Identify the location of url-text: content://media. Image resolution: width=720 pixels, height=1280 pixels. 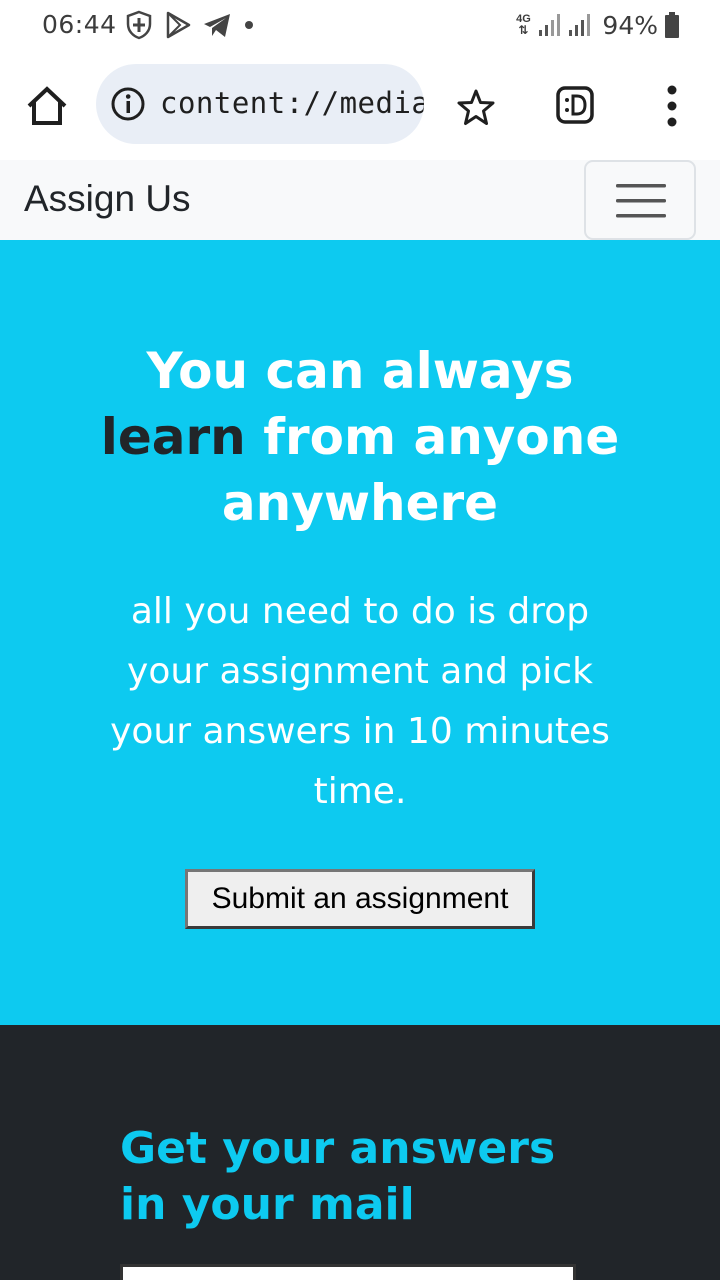
(292, 103).